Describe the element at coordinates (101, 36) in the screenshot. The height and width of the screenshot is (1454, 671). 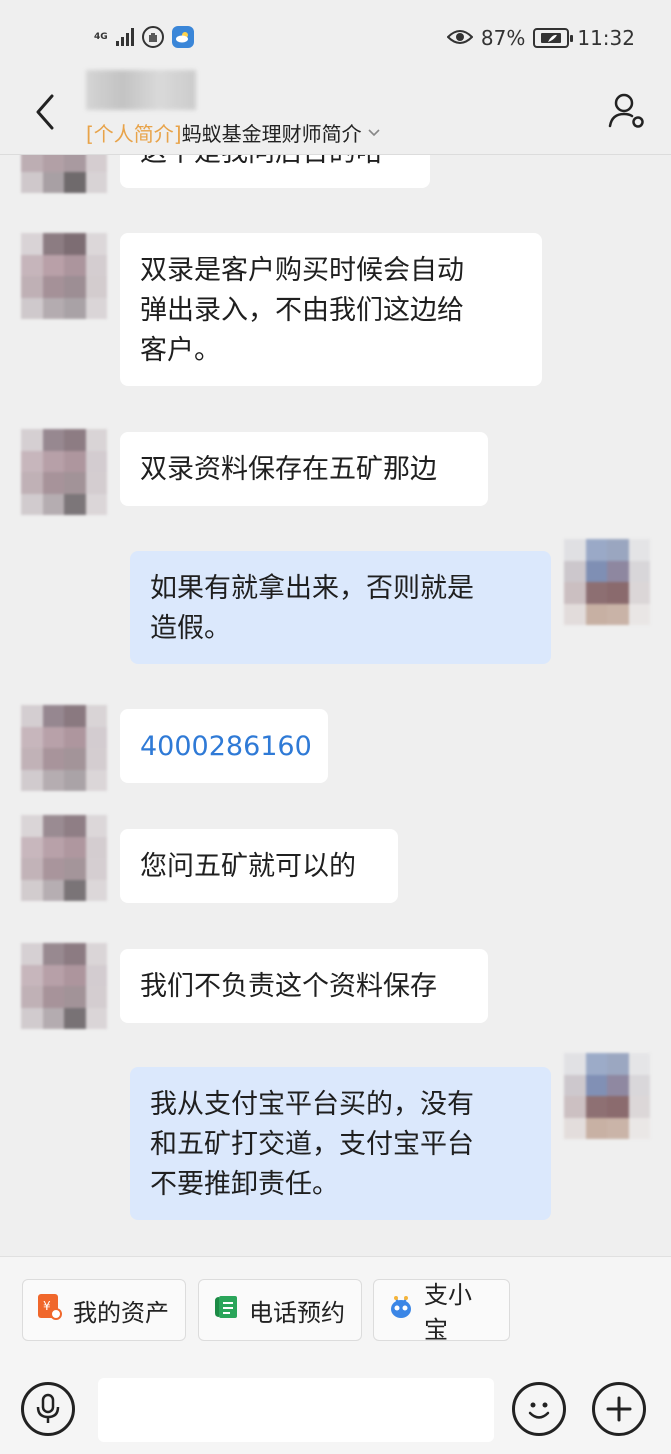
I see `network-type: 4G` at that location.